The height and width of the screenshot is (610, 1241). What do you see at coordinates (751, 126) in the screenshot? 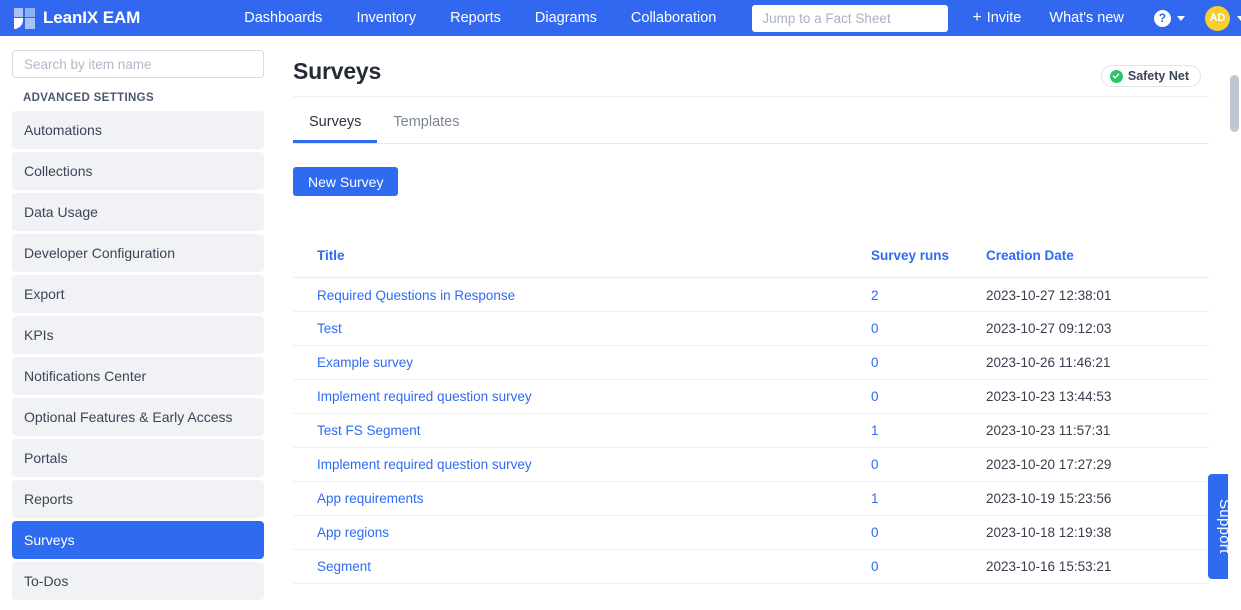
I see `content-tabs: Surveys Templates` at bounding box center [751, 126].